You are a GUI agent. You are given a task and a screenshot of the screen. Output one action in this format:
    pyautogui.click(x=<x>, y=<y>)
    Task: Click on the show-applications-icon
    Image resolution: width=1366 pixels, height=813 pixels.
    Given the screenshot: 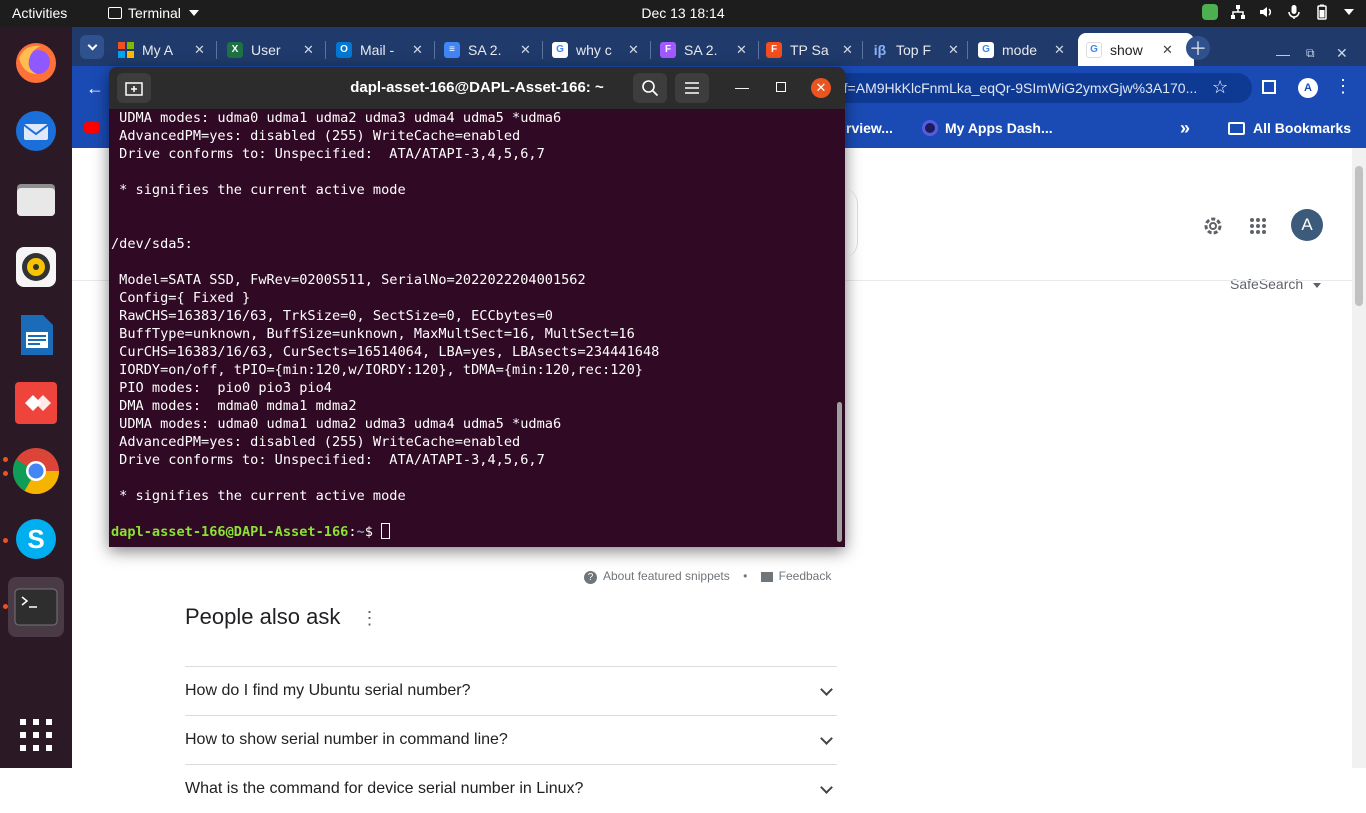 What is the action you would take?
    pyautogui.click(x=36, y=735)
    